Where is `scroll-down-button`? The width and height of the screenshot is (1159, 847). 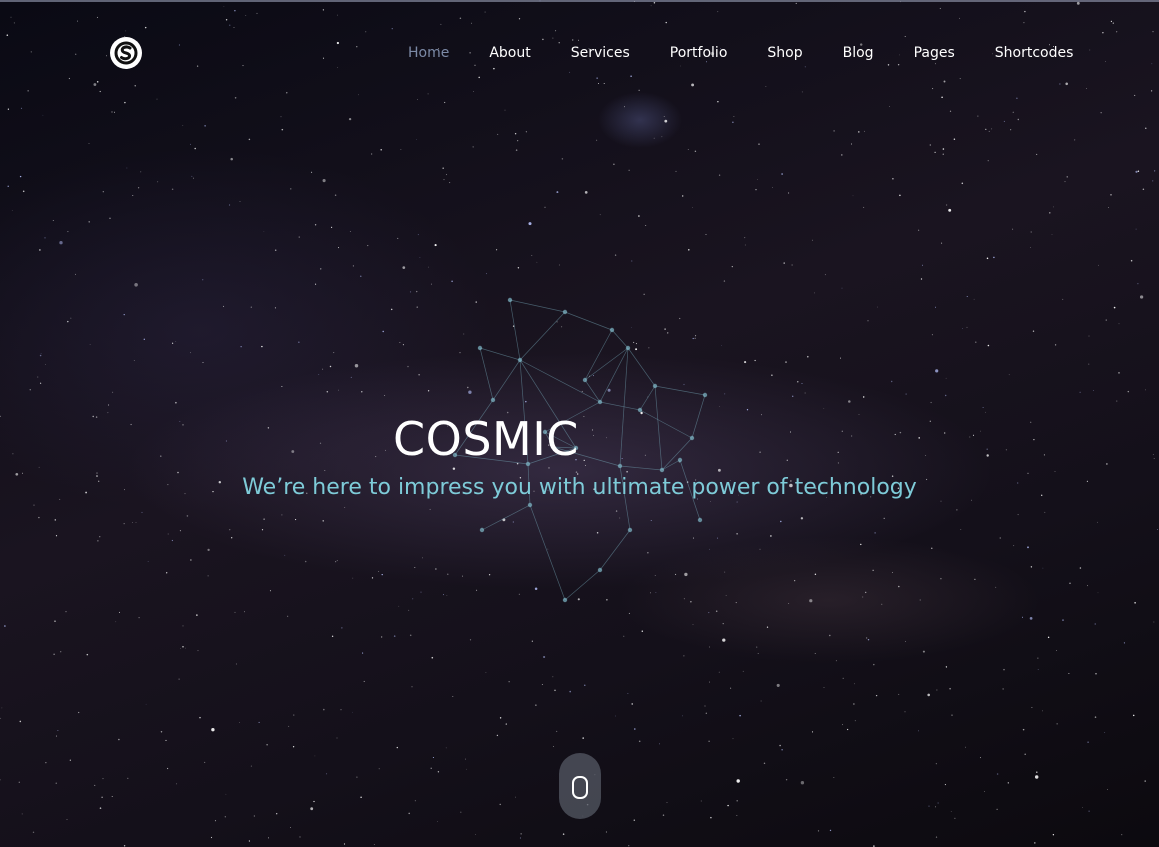
scroll-down-button is located at coordinates (580, 786).